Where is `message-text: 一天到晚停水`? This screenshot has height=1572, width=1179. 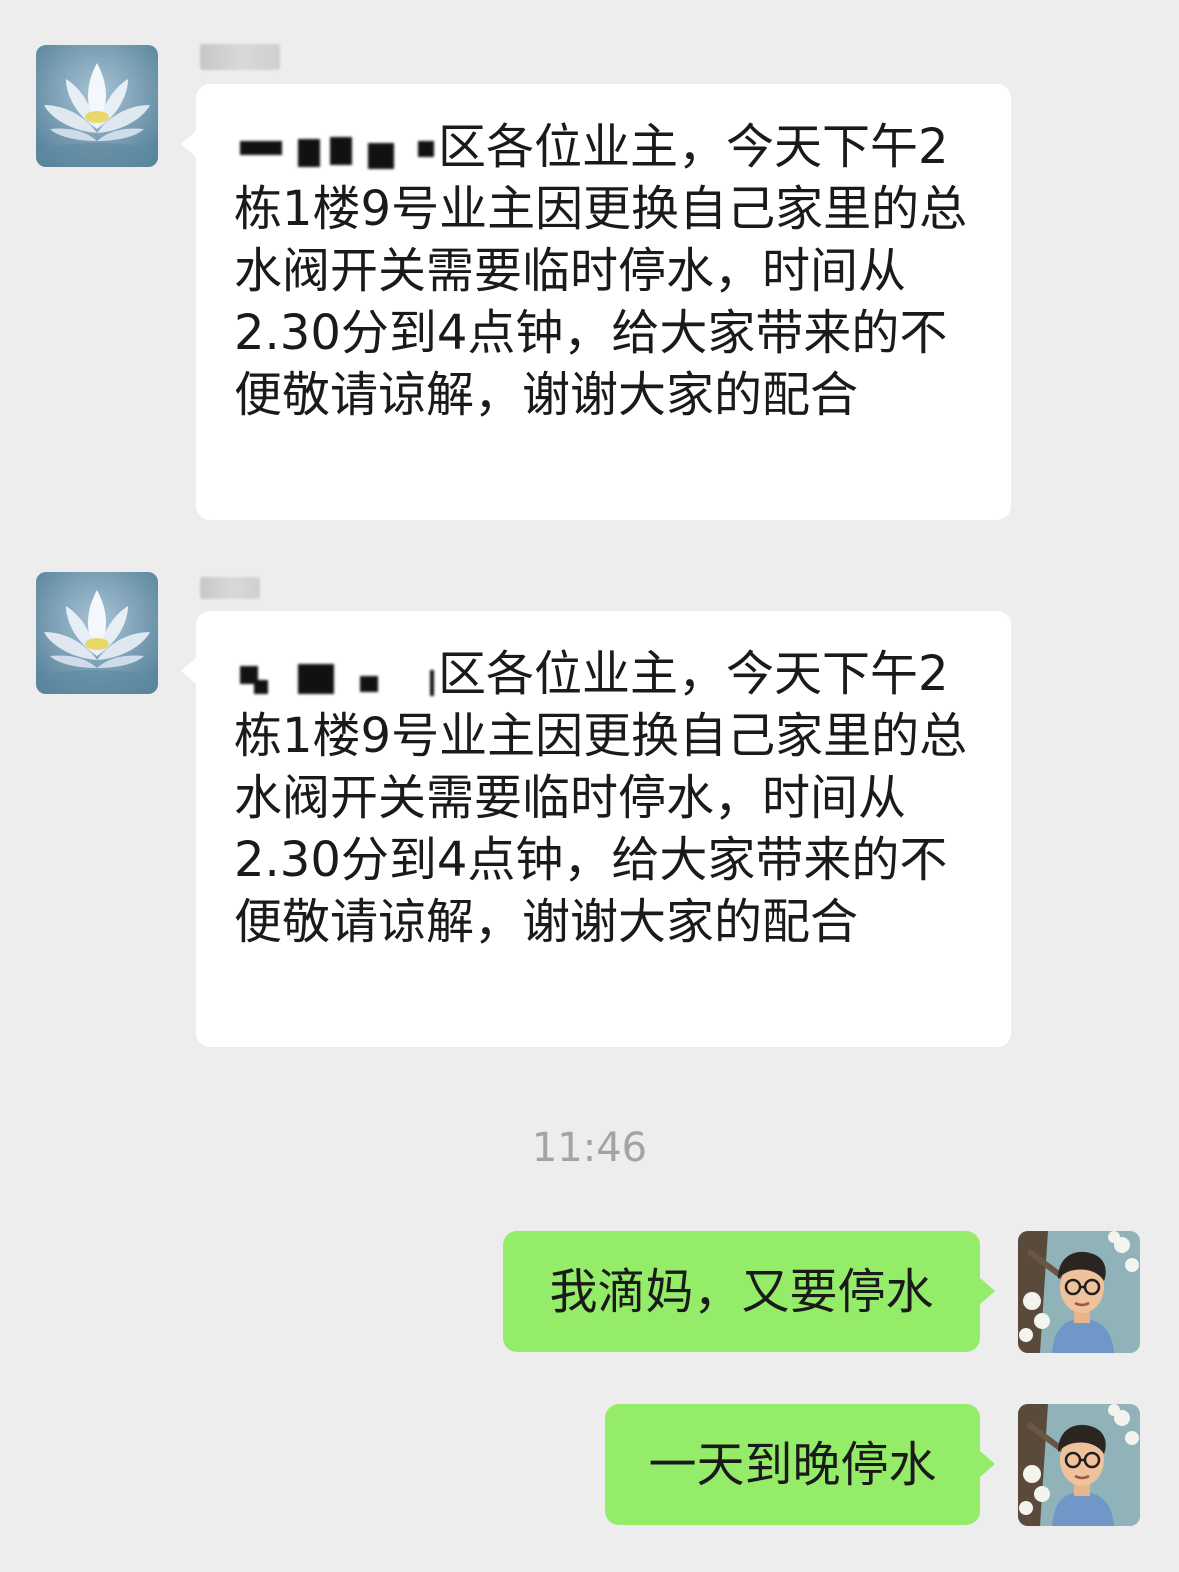
message-text: 一天到晚停水 is located at coordinates (792, 1464).